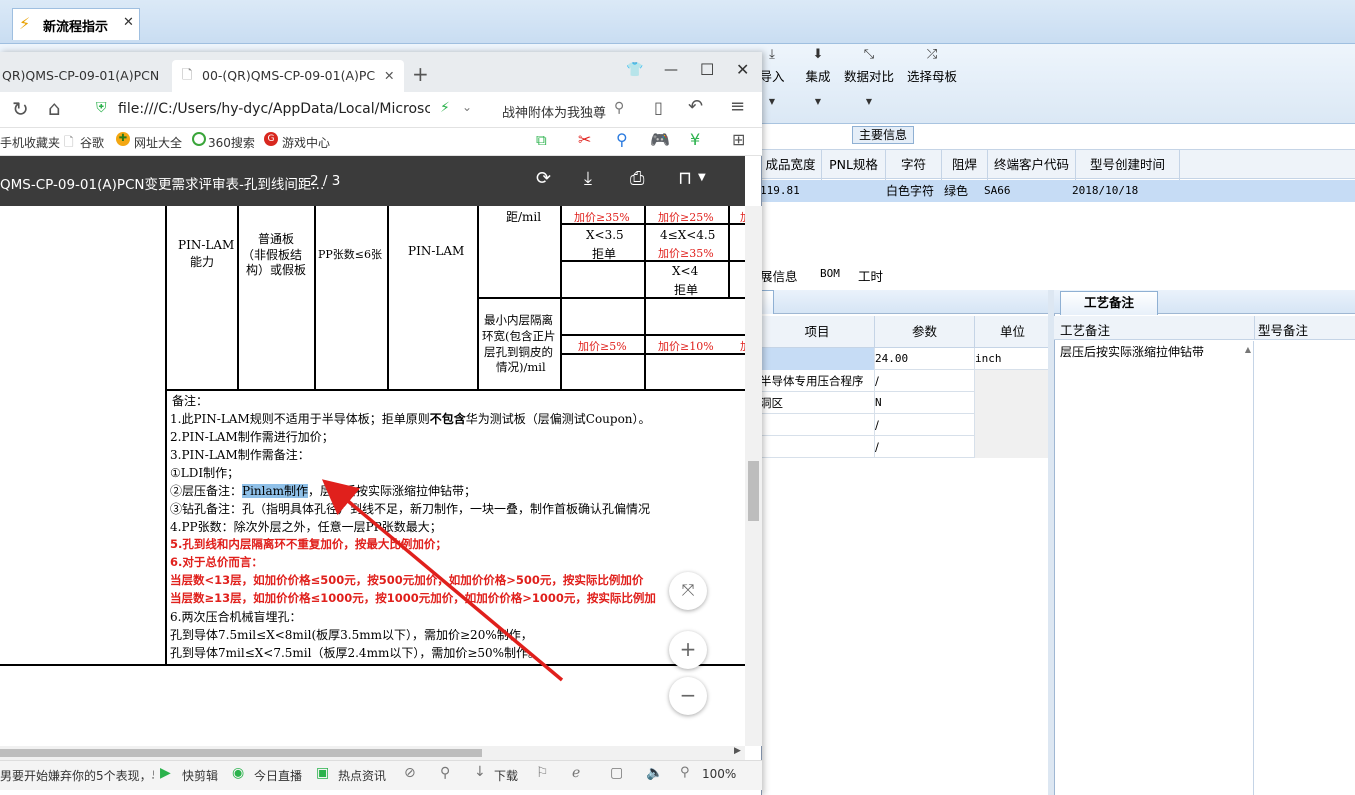  What do you see at coordinates (767, 302) in the screenshot?
I see `params-tab` at bounding box center [767, 302].